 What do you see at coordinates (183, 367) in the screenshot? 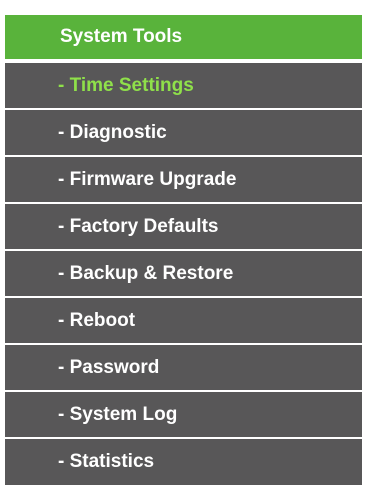
I see `menu-item-password: - Password` at bounding box center [183, 367].